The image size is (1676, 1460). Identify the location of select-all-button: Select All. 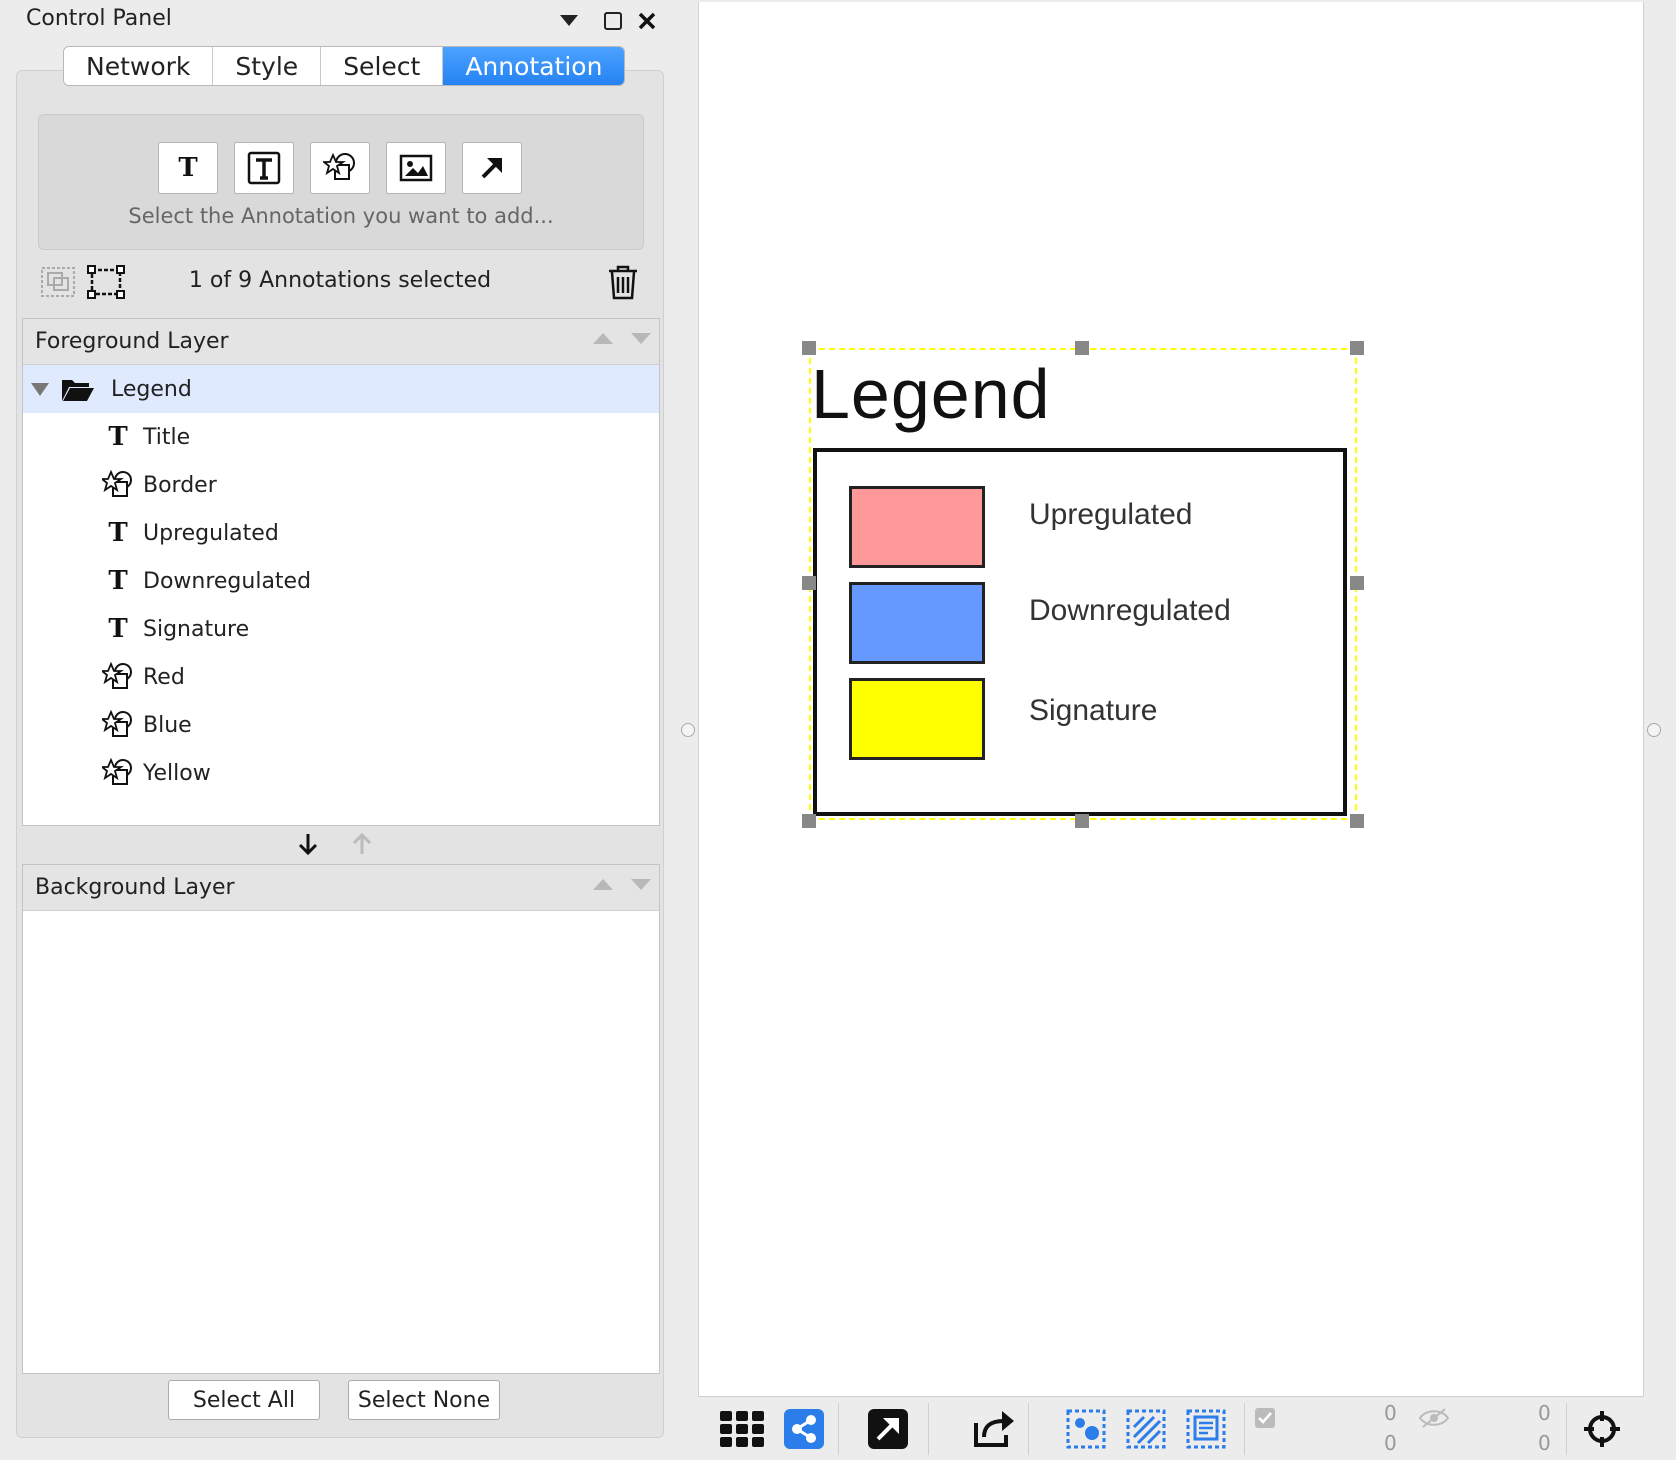
(244, 1400).